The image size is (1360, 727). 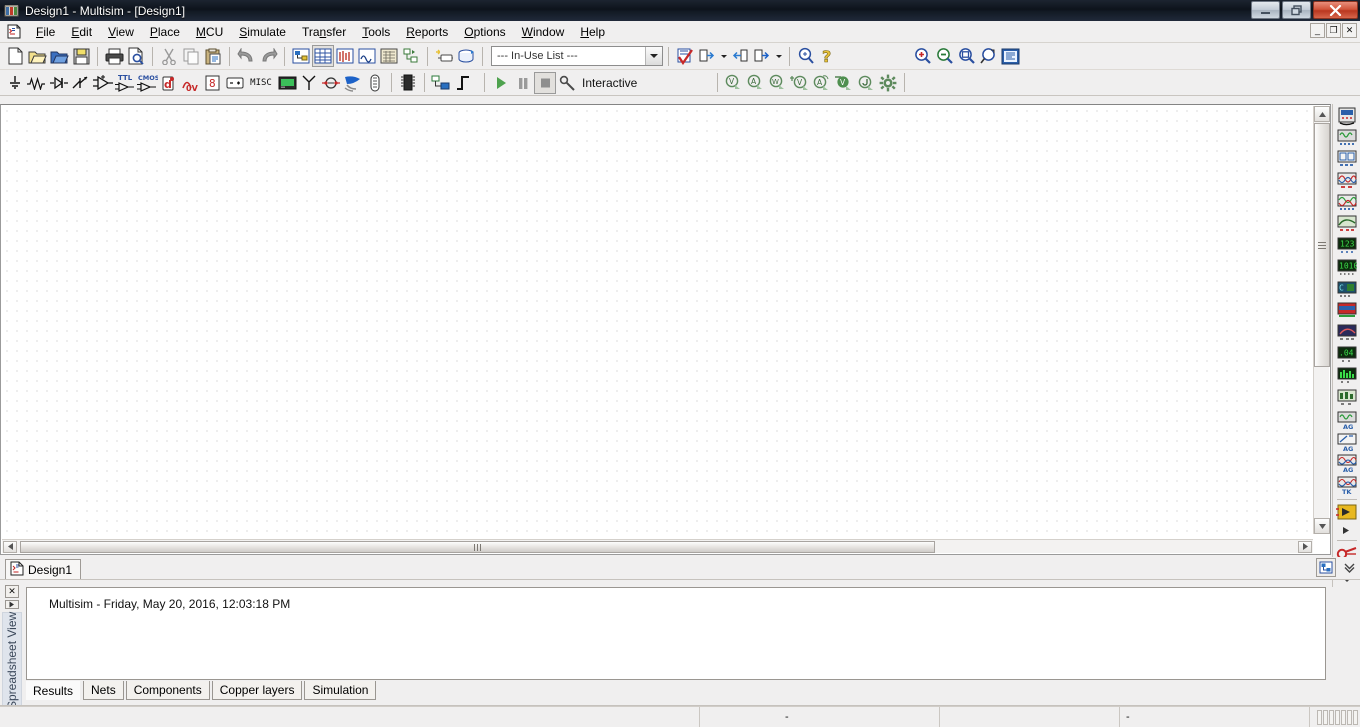 I want to click on resize-grip-icon, so click(x=1337, y=717).